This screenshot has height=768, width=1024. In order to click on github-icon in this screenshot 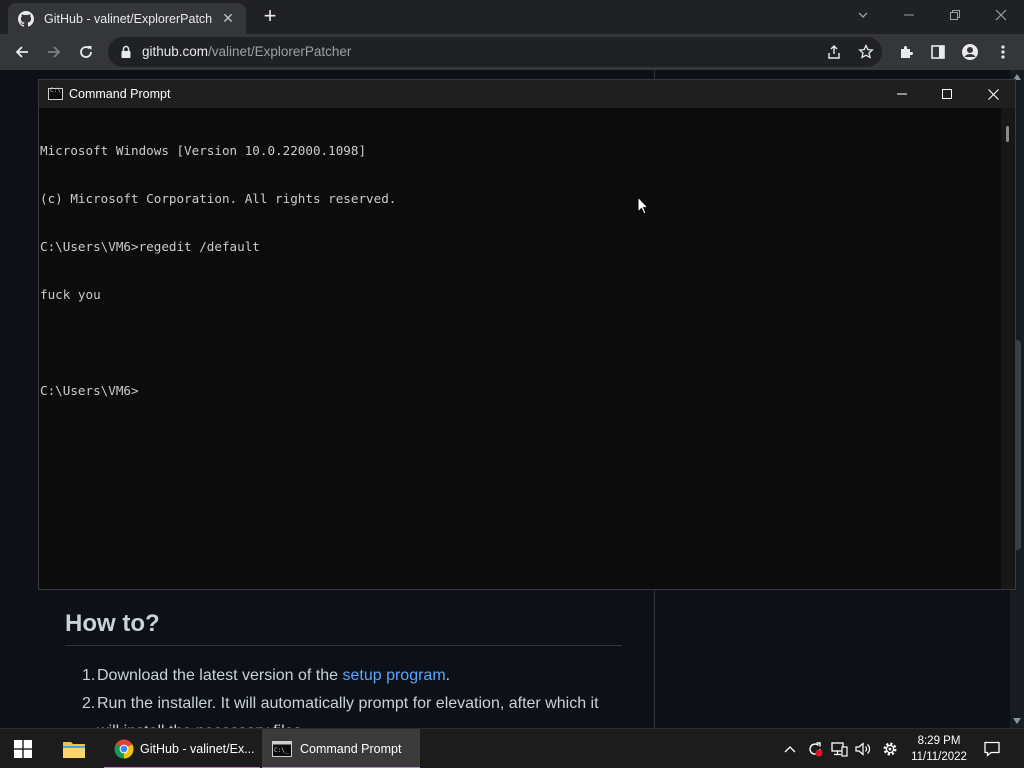, I will do `click(26, 18)`.